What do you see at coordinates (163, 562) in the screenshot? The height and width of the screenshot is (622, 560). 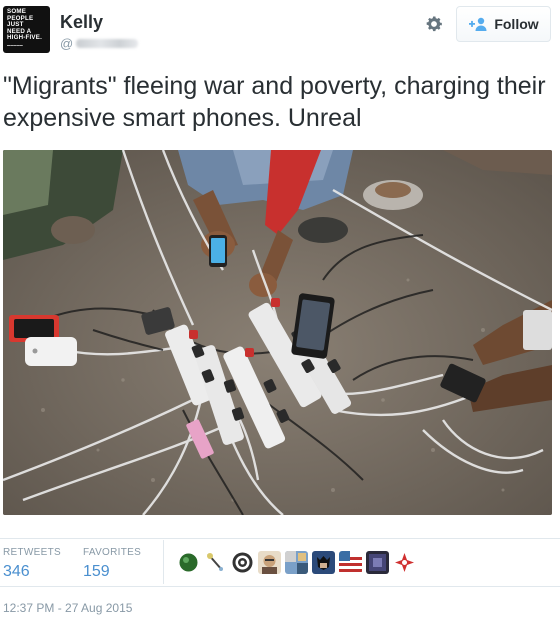 I see `stats-separator` at bounding box center [163, 562].